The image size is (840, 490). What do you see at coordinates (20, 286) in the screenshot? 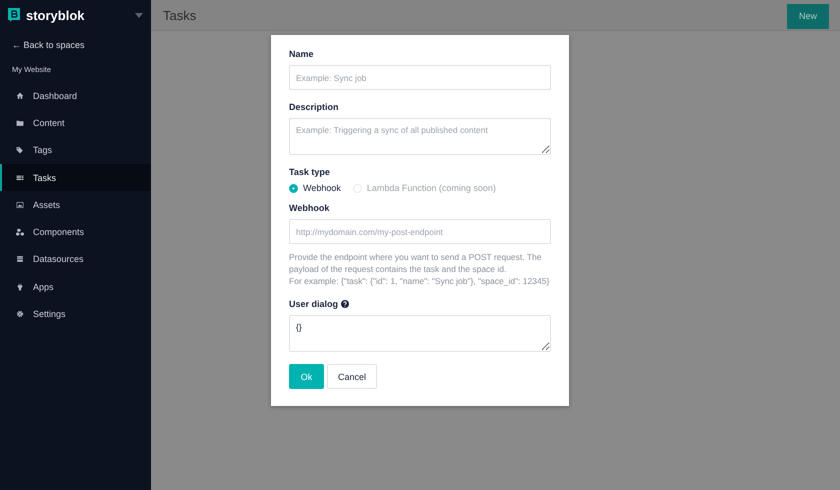
I see `plug-icon` at bounding box center [20, 286].